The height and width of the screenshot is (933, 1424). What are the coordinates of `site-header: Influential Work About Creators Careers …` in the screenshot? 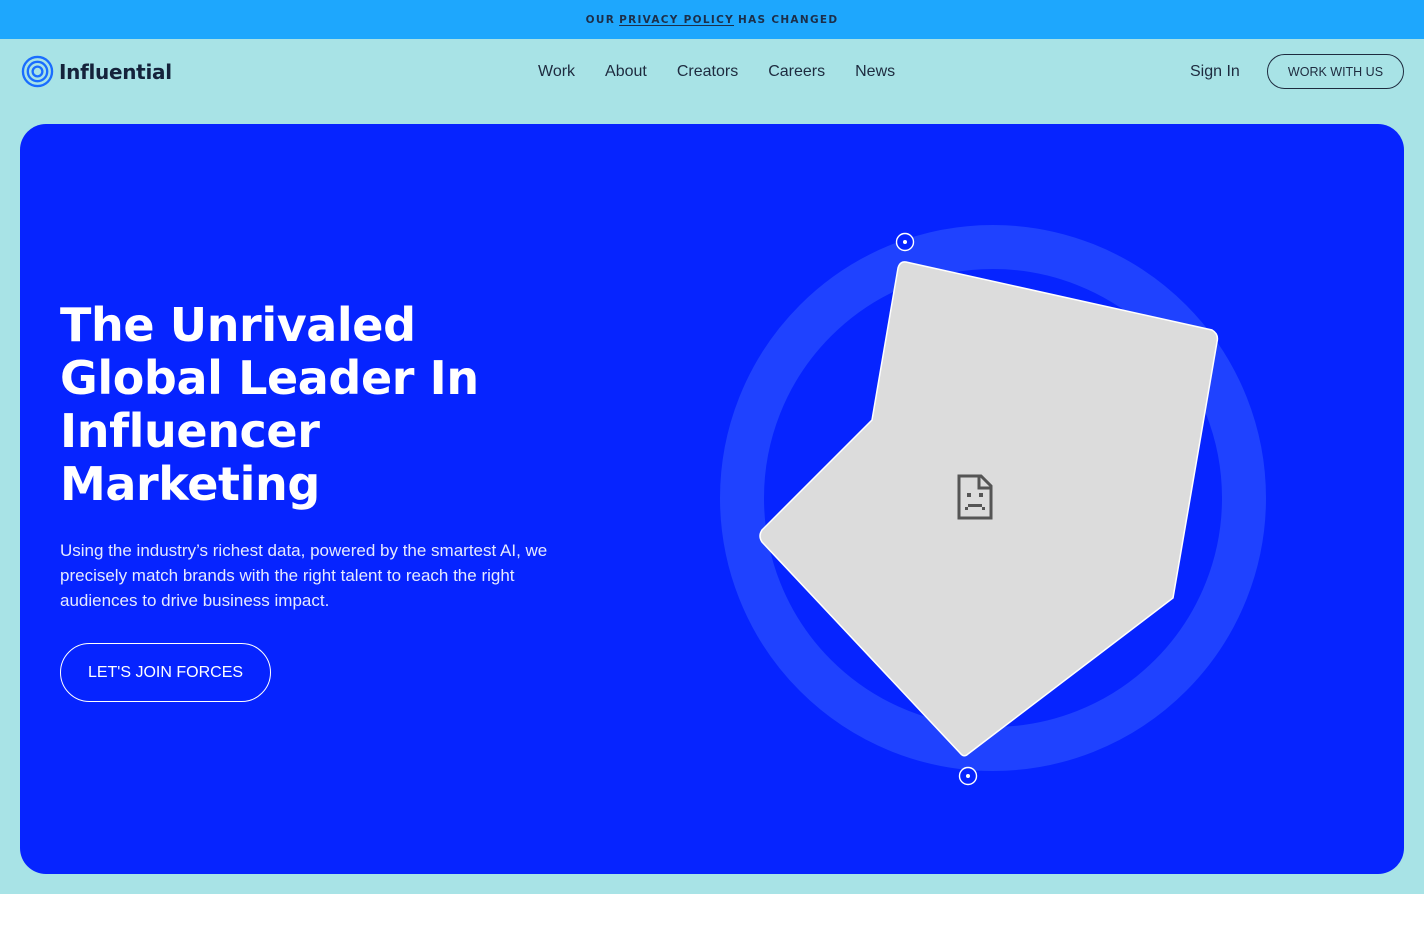 It's located at (712, 72).